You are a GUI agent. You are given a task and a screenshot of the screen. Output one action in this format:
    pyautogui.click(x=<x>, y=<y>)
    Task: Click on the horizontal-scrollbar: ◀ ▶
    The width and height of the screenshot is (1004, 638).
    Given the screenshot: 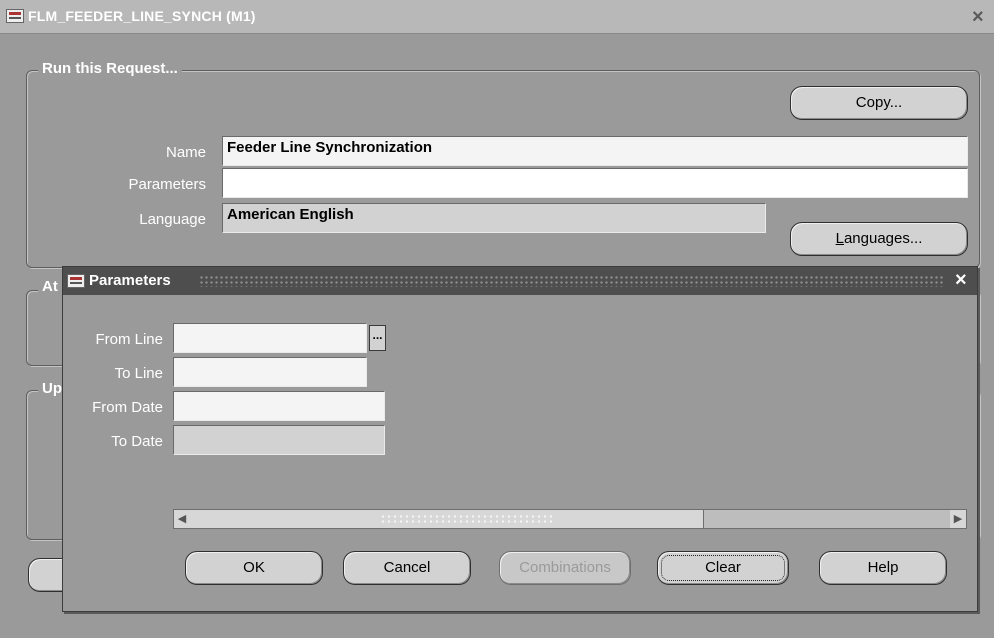 What is the action you would take?
    pyautogui.click(x=570, y=519)
    